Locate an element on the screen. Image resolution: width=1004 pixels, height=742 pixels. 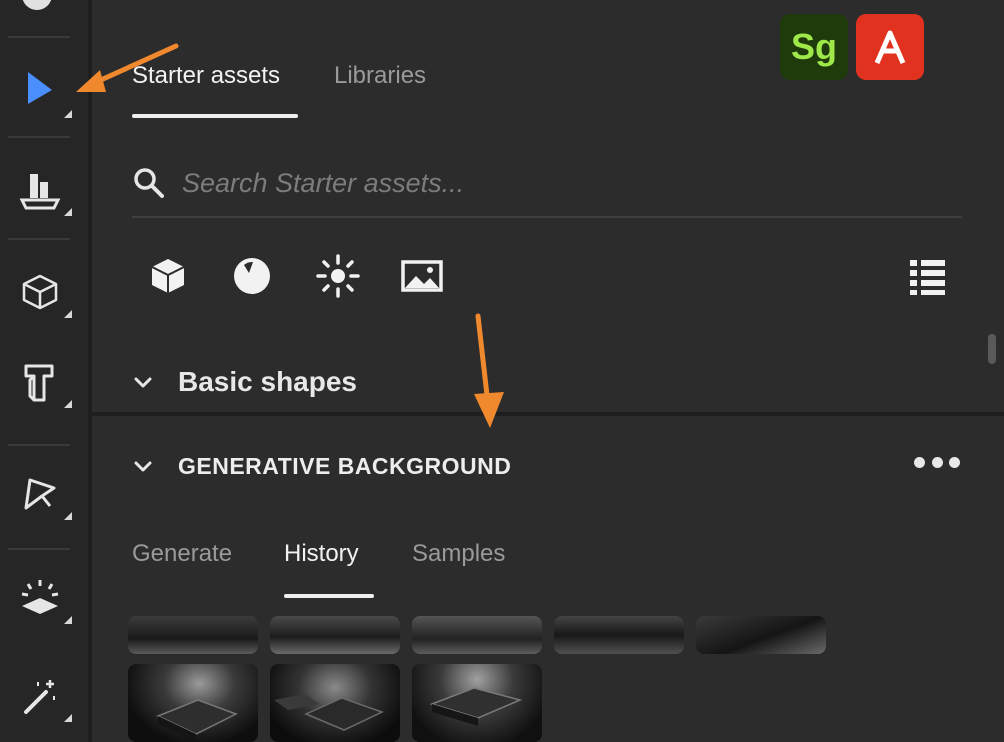
basic-shapes-title: Basic shapes is located at coordinates (267, 381).